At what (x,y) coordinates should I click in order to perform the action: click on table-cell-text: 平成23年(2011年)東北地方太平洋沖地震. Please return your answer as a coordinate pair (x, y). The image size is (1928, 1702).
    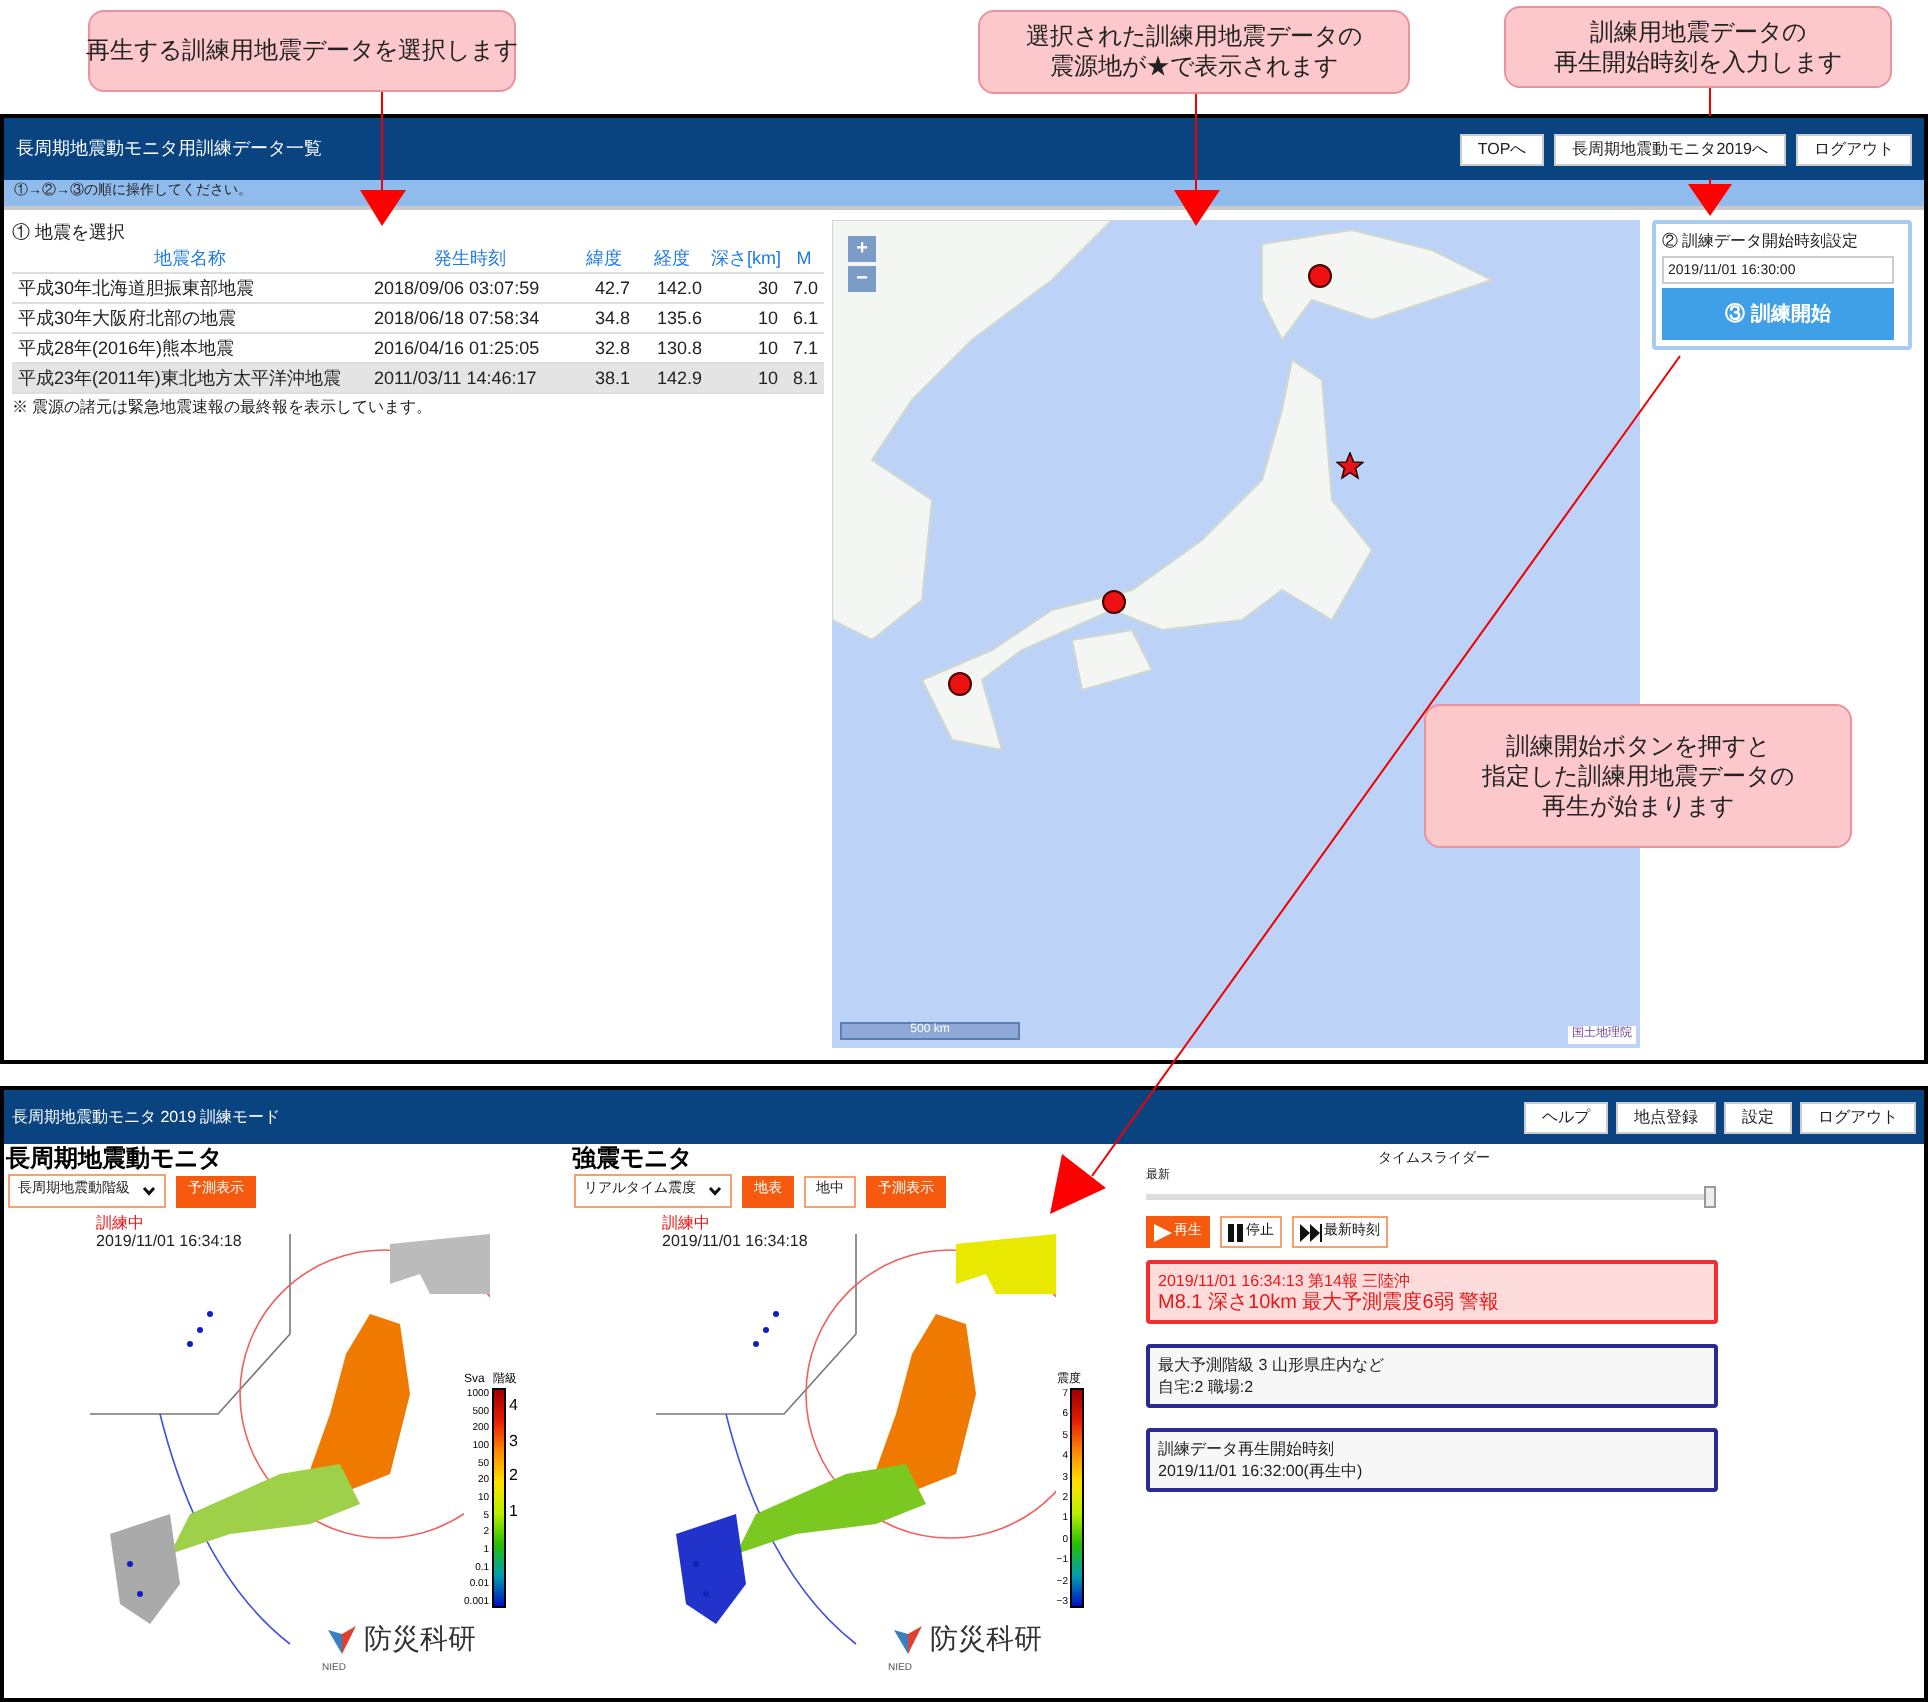
    Looking at the image, I should click on (179, 379).